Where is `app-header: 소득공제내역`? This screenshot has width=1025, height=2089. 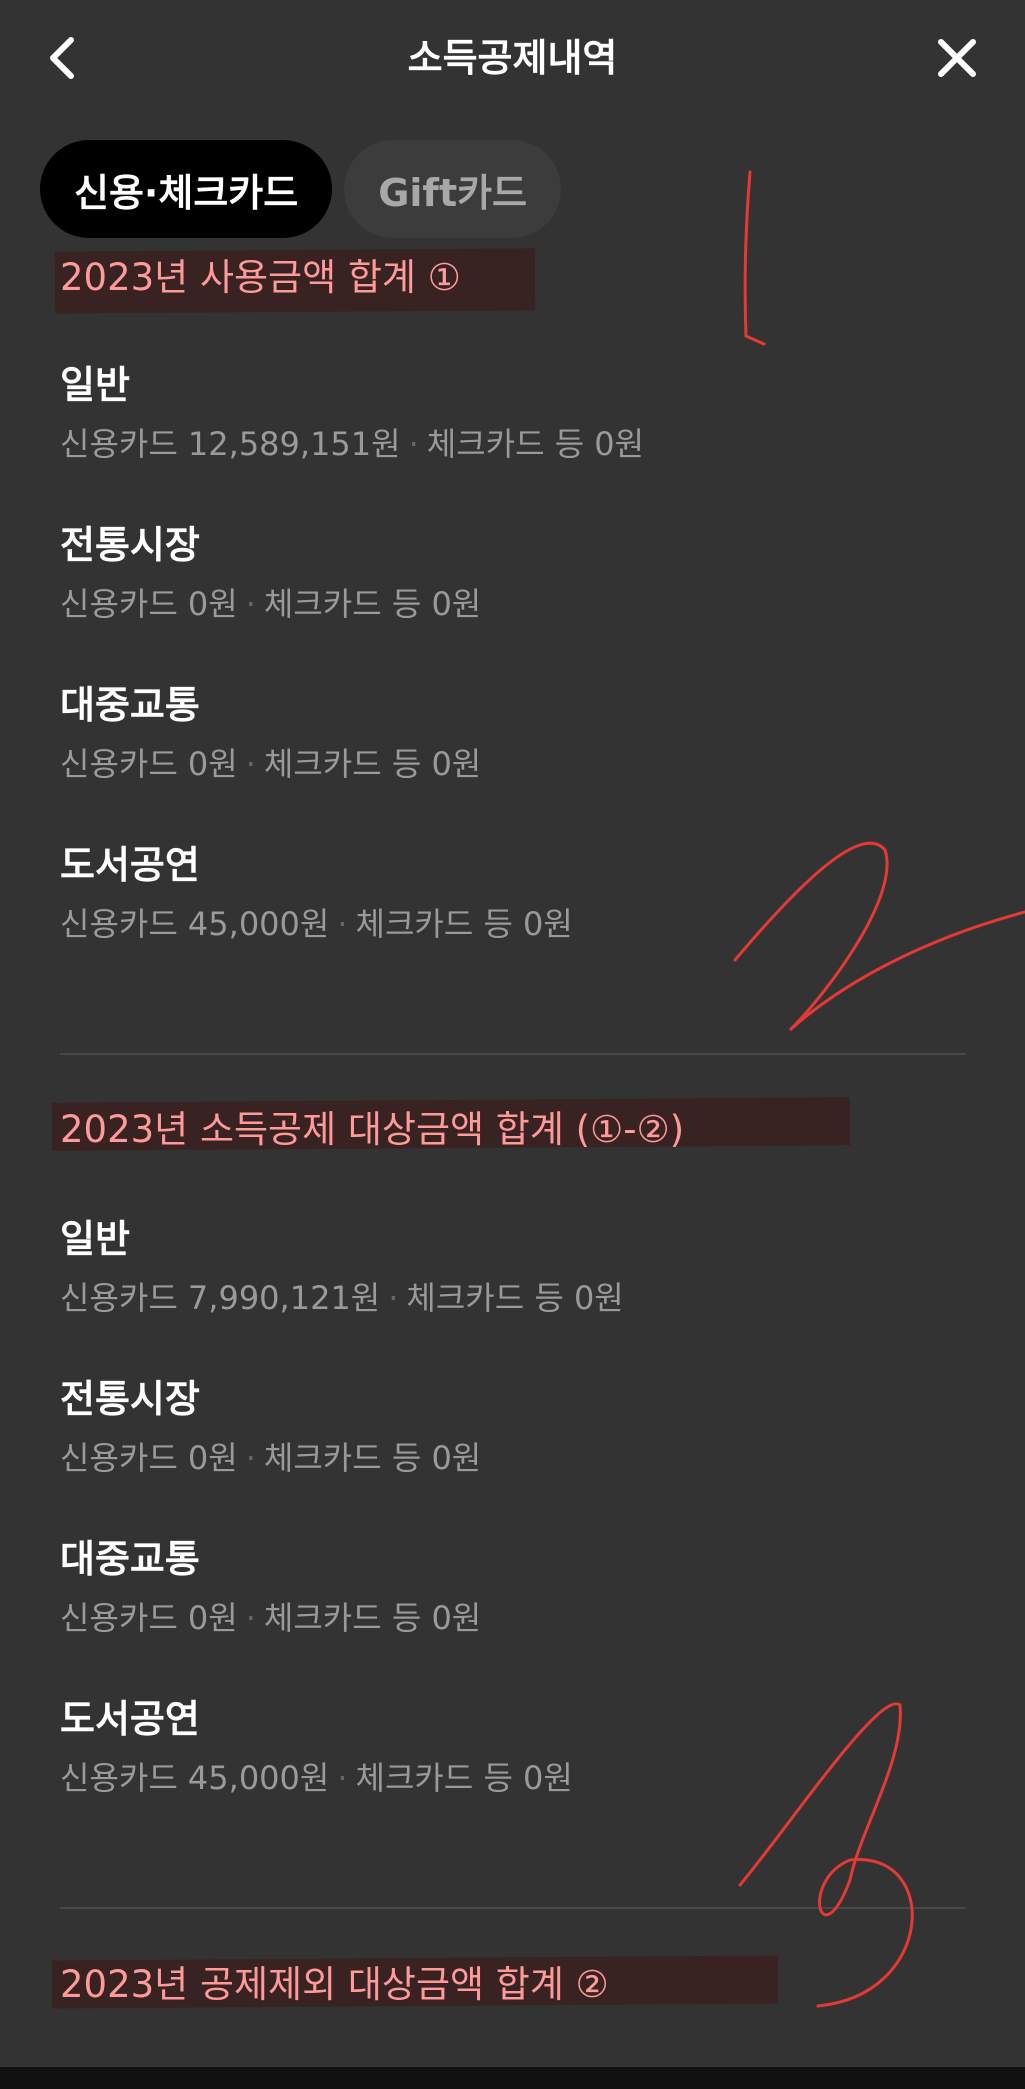
app-header: 소득공제내역 is located at coordinates (512, 60).